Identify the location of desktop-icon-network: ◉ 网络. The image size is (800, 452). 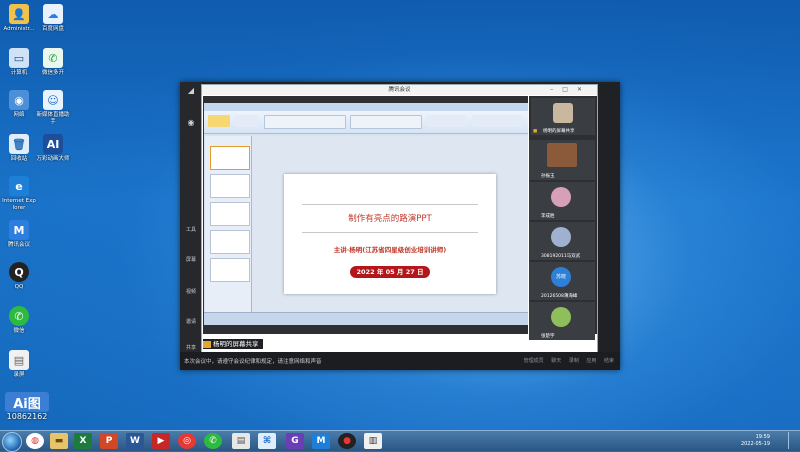
(19, 104).